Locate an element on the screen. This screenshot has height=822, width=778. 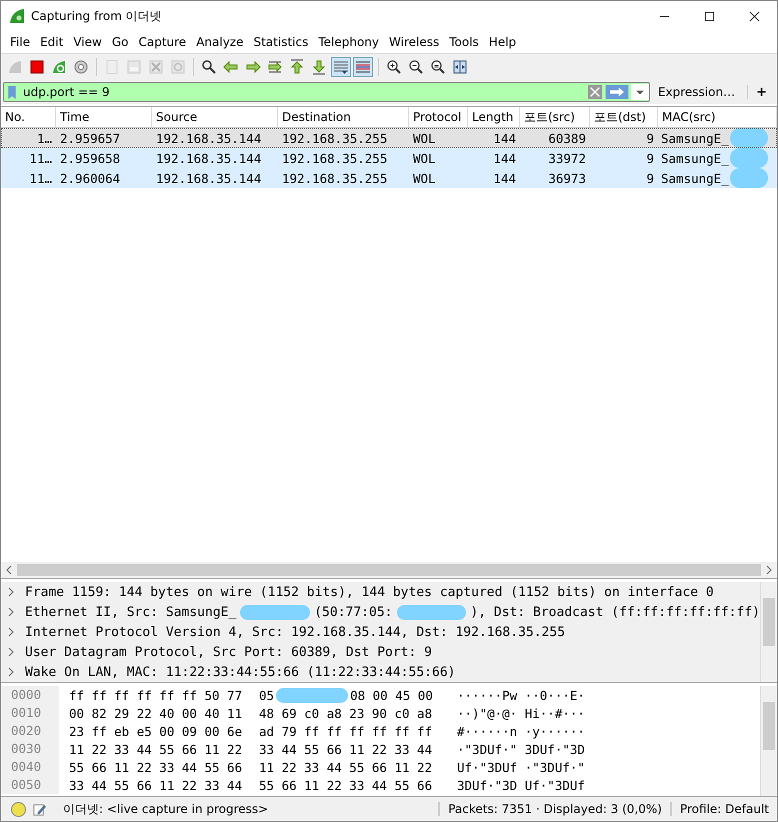
horizontal-scrollbar is located at coordinates (389, 570).